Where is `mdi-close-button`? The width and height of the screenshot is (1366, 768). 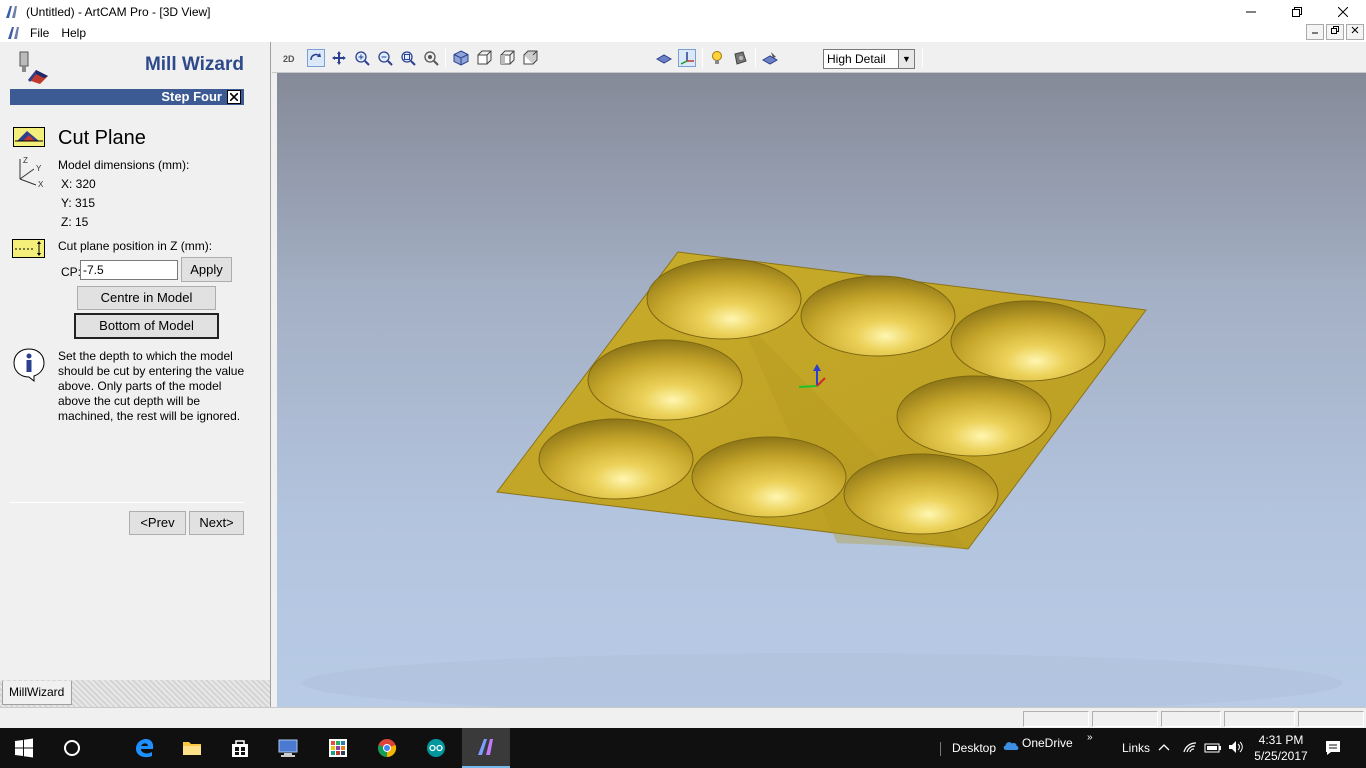 mdi-close-button is located at coordinates (1355, 32).